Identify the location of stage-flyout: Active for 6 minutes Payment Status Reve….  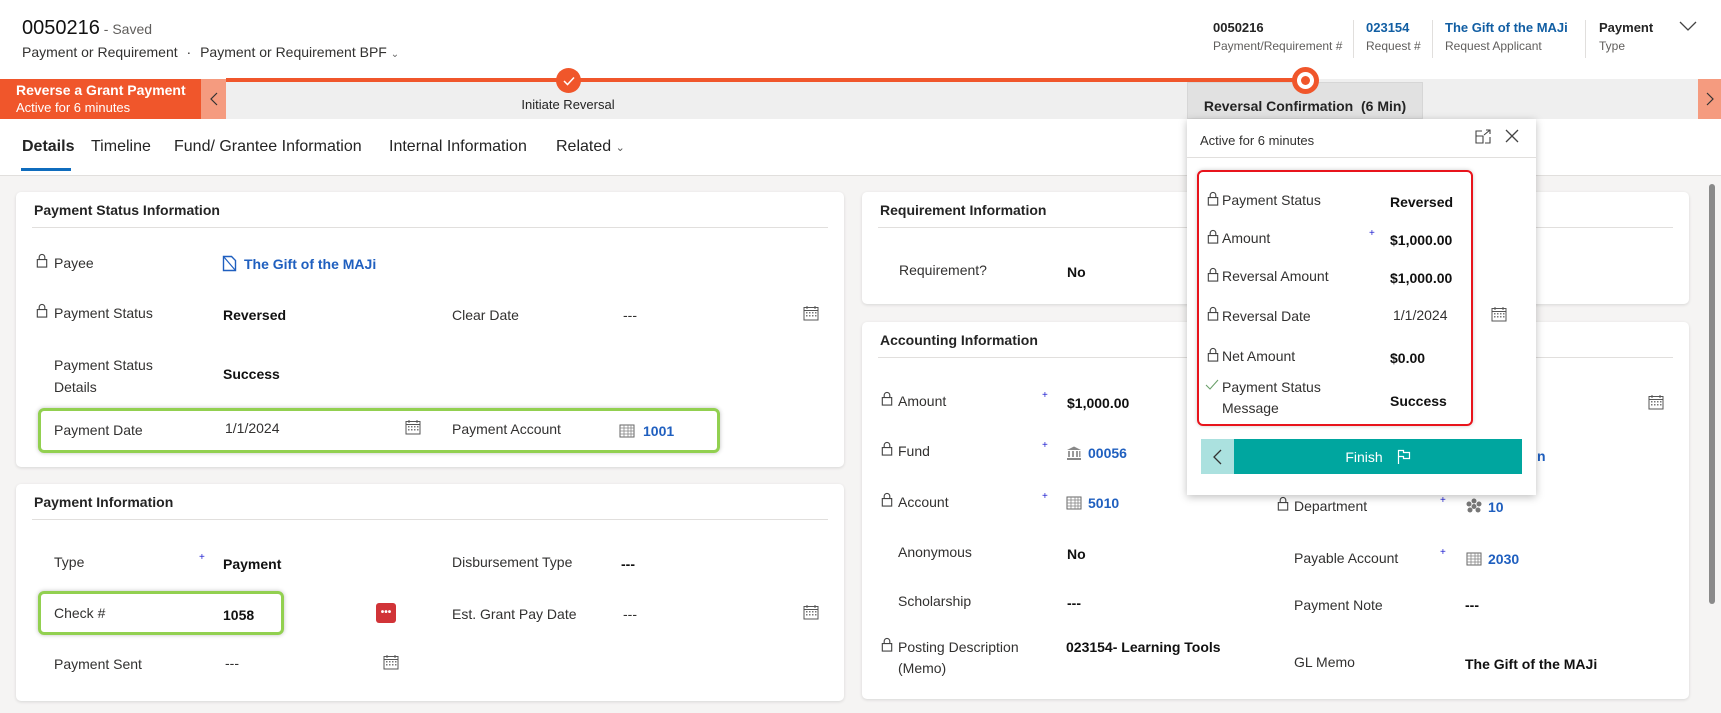
(1361, 307).